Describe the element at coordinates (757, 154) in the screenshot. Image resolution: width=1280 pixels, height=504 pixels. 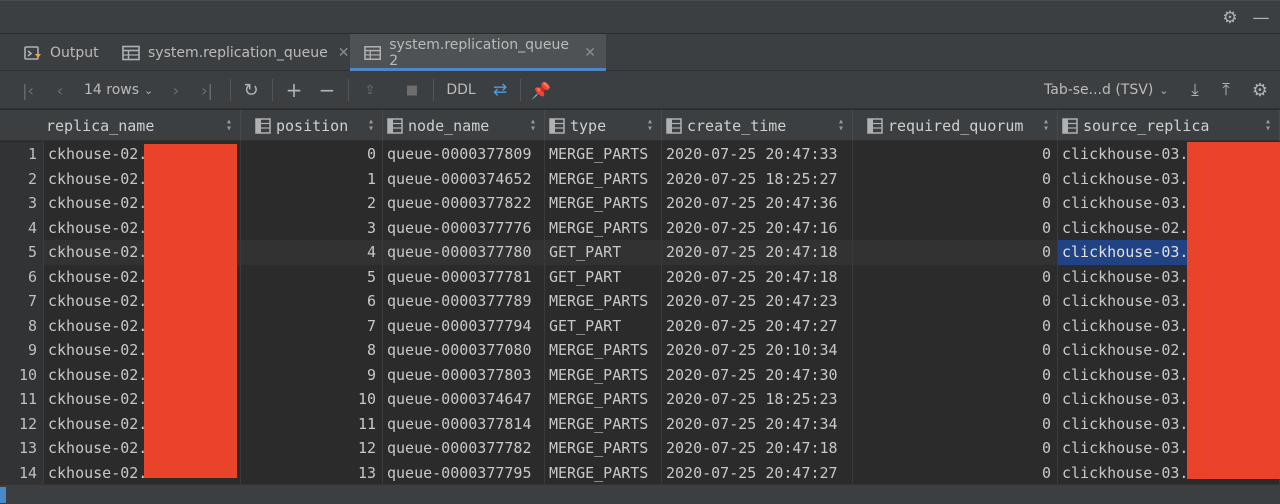
I see `cell-create-time: 2020-07-25 20:47:33` at that location.